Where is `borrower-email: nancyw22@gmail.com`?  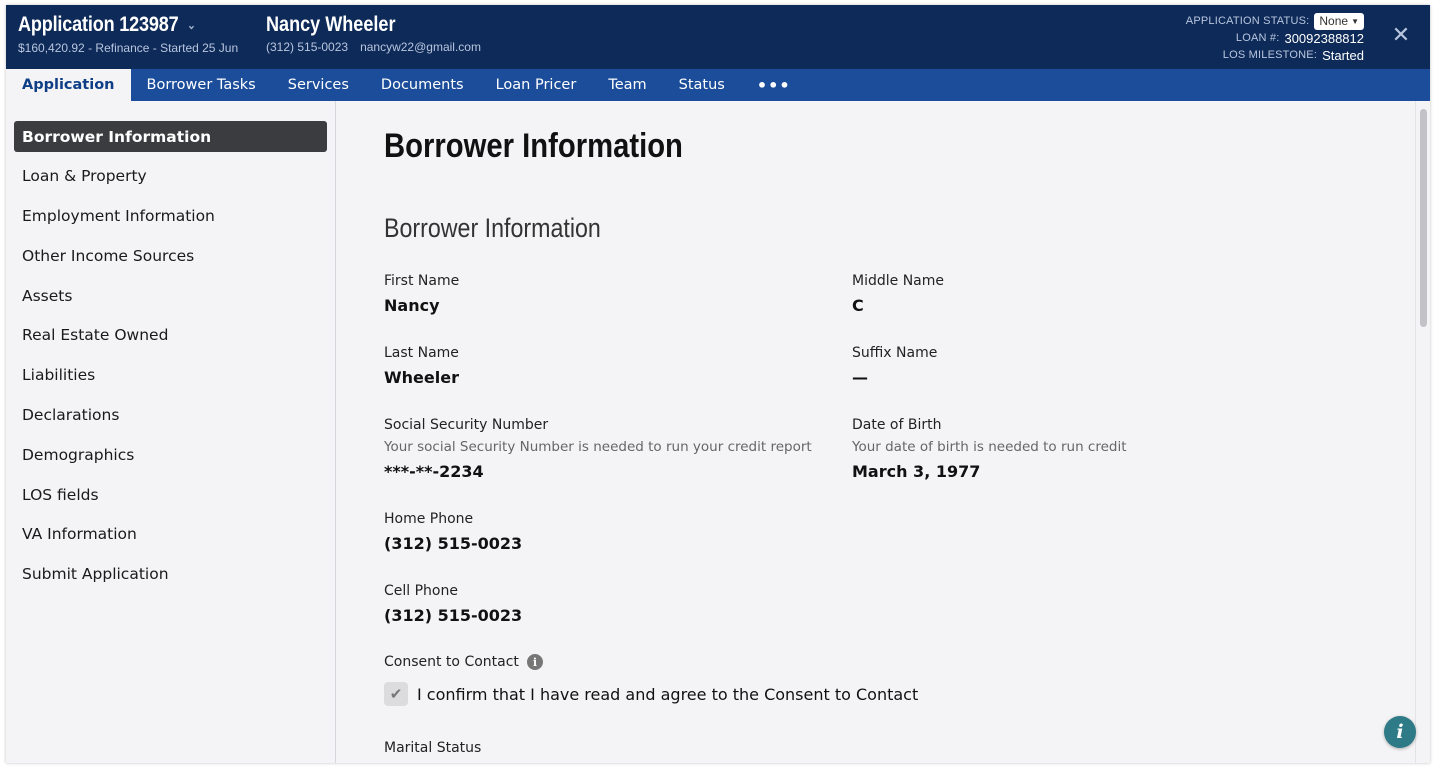
borrower-email: nancyw22@gmail.com is located at coordinates (420, 47).